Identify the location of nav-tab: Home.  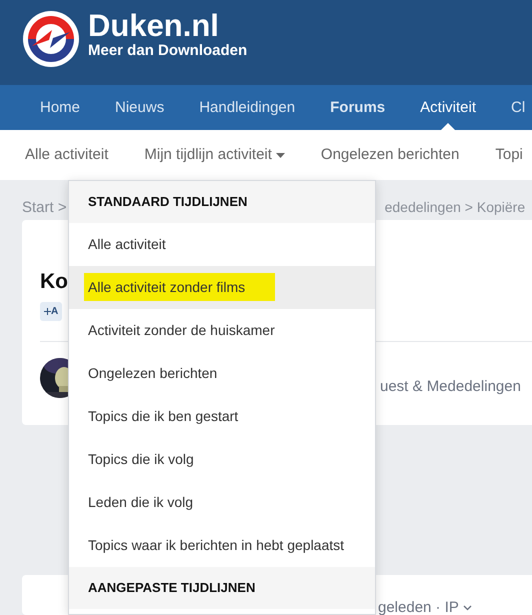
(60, 107).